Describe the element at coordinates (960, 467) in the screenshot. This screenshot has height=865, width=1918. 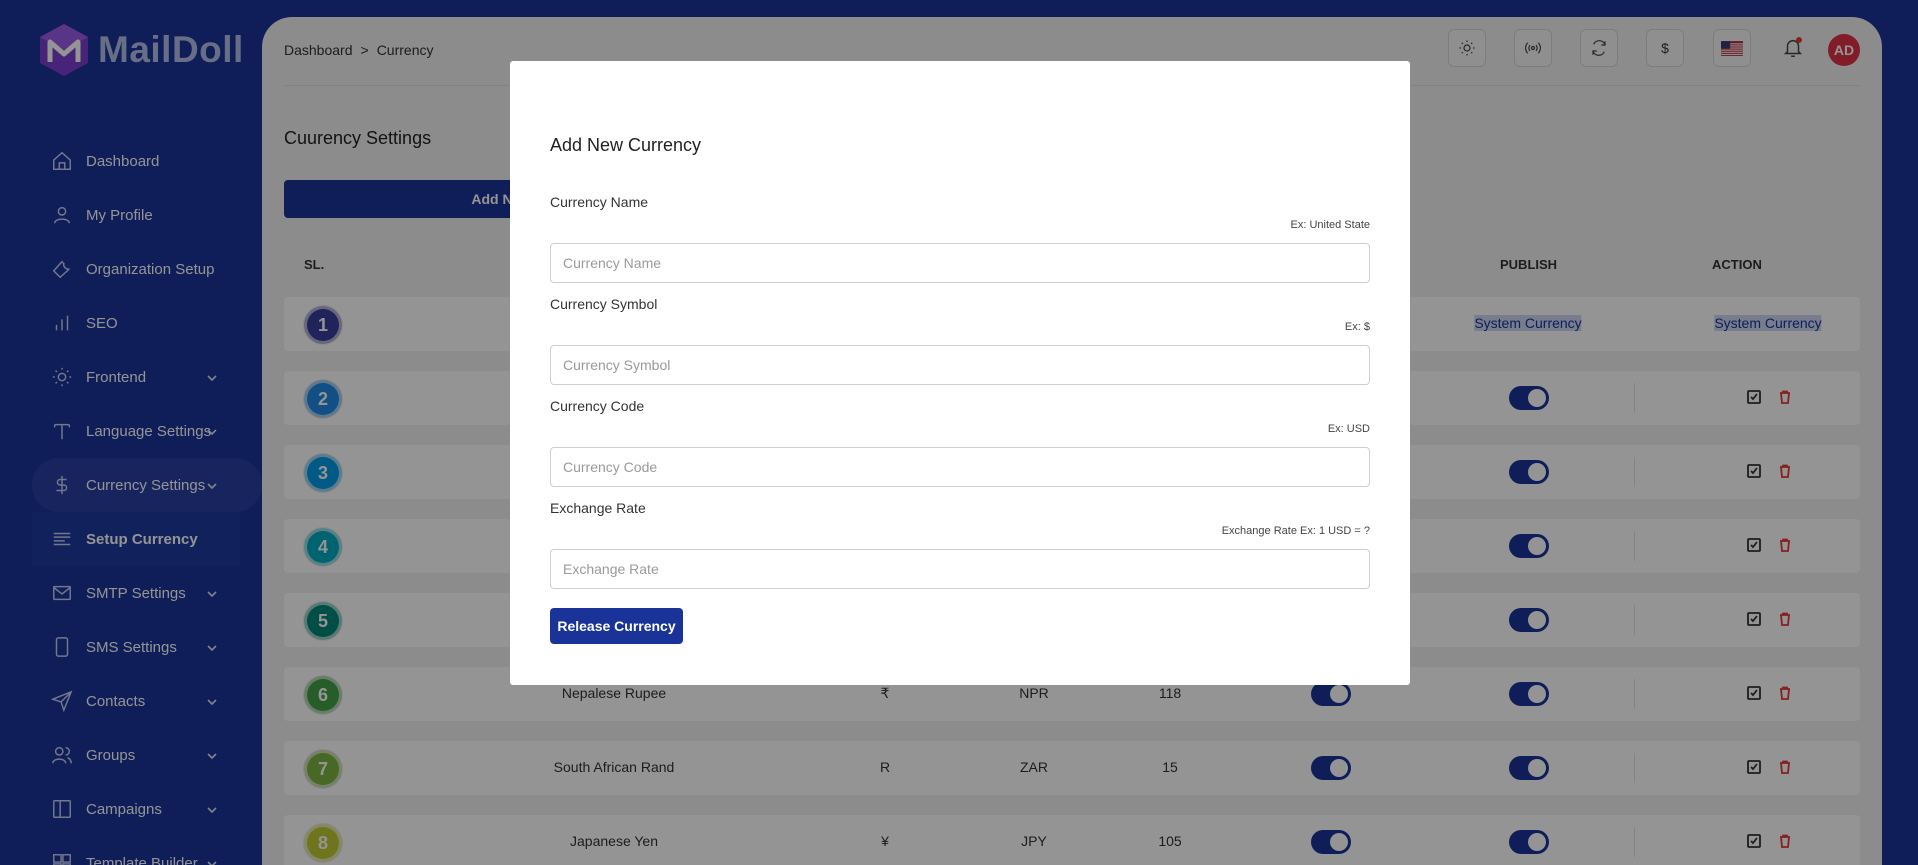
I see `currency-code-input` at that location.